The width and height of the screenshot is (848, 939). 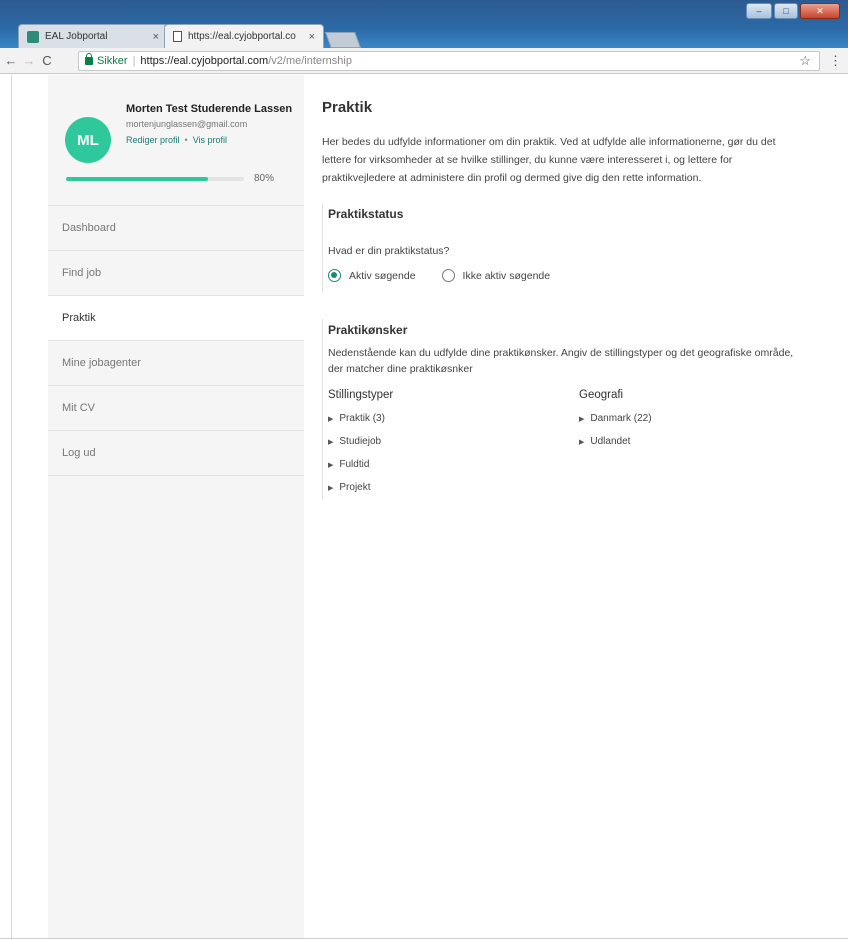 I want to click on job-types-heading: Stillingstyper, so click(x=361, y=395).